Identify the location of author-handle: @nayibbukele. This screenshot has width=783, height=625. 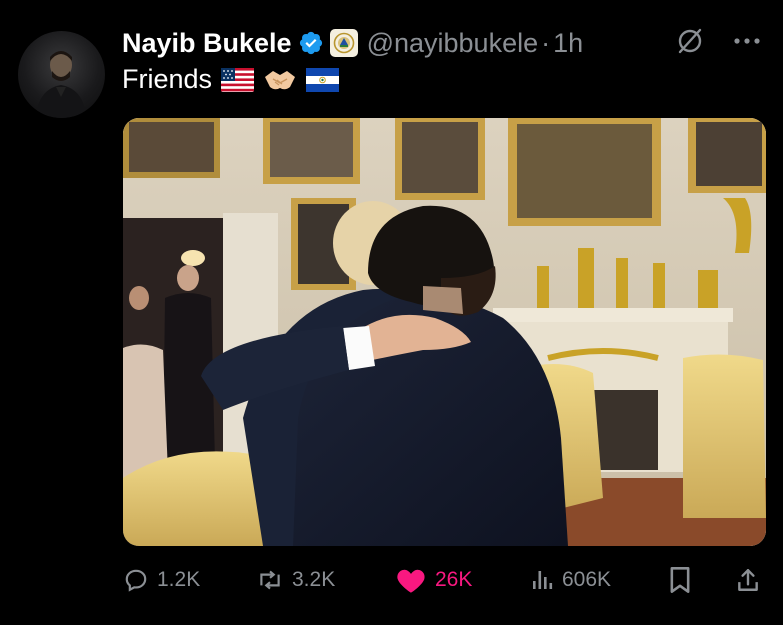
(453, 43).